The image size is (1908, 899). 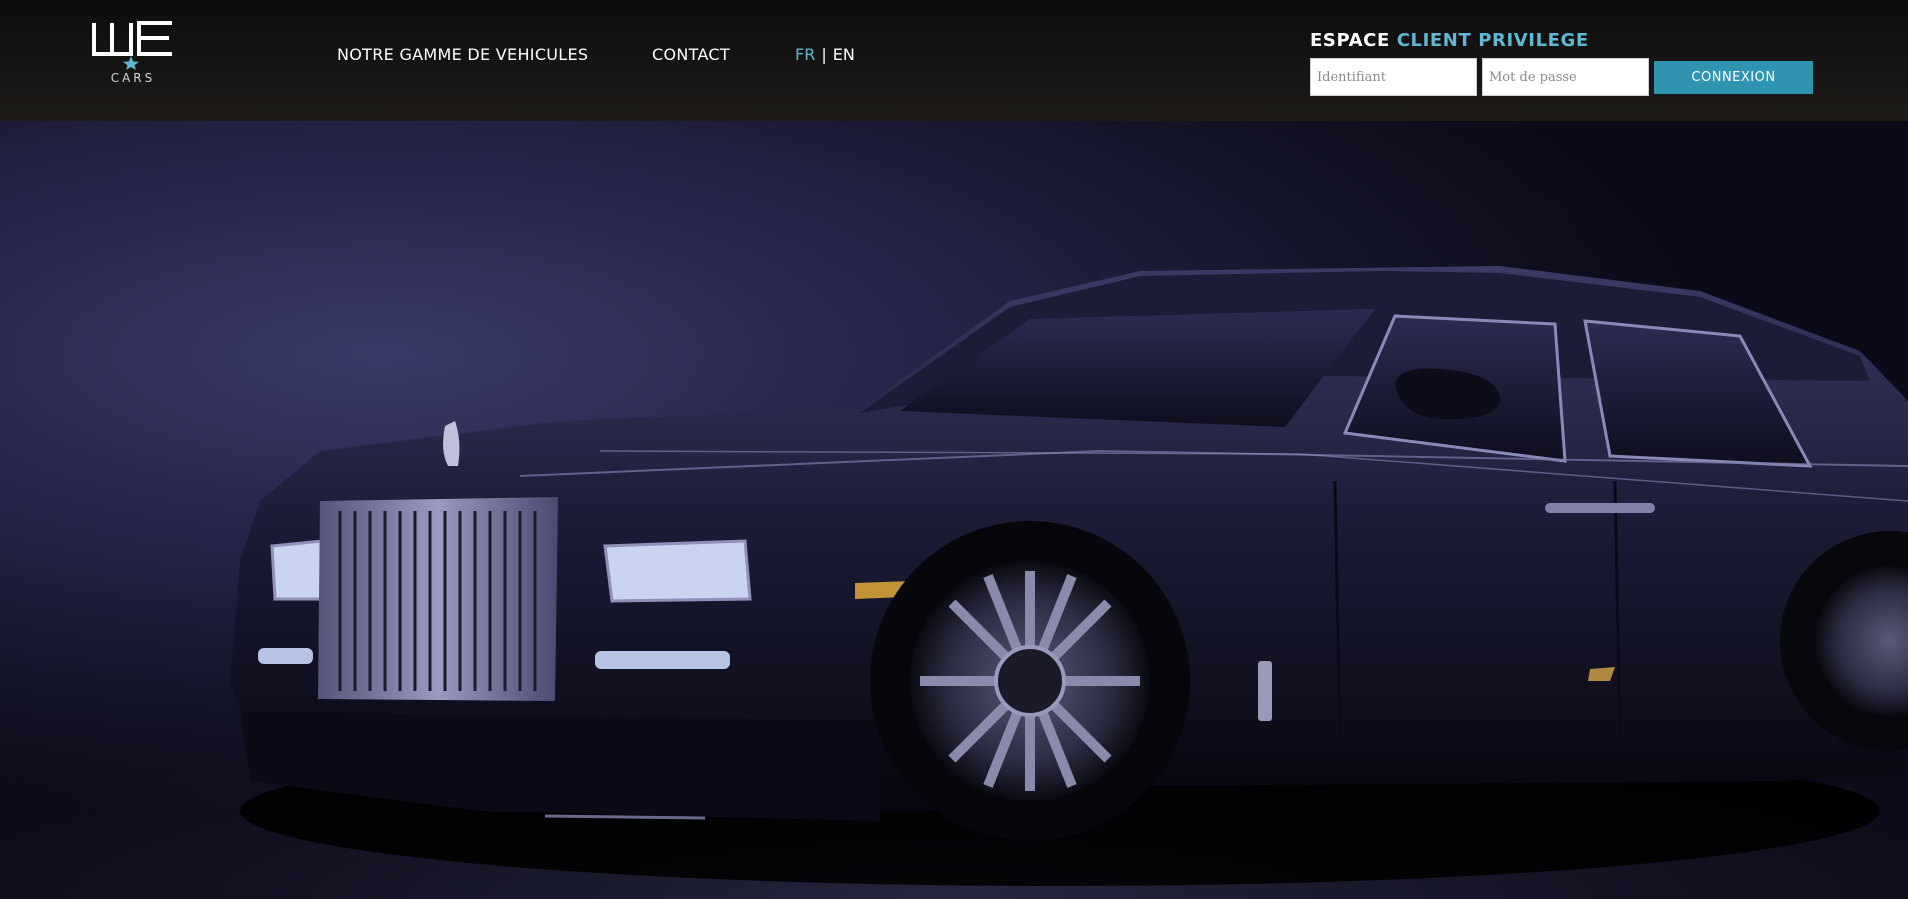 I want to click on logo-subtitle: CARS, so click(x=133, y=78).